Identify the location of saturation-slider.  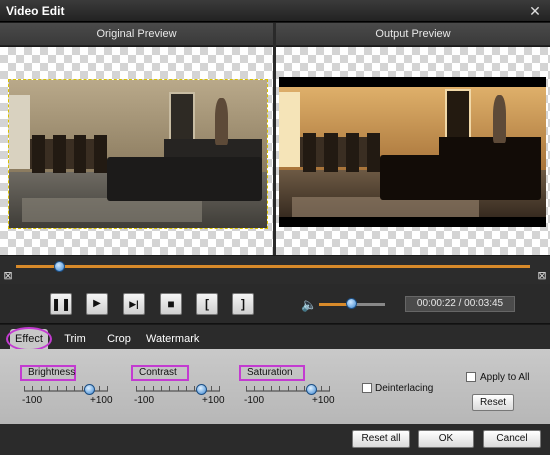
(288, 389).